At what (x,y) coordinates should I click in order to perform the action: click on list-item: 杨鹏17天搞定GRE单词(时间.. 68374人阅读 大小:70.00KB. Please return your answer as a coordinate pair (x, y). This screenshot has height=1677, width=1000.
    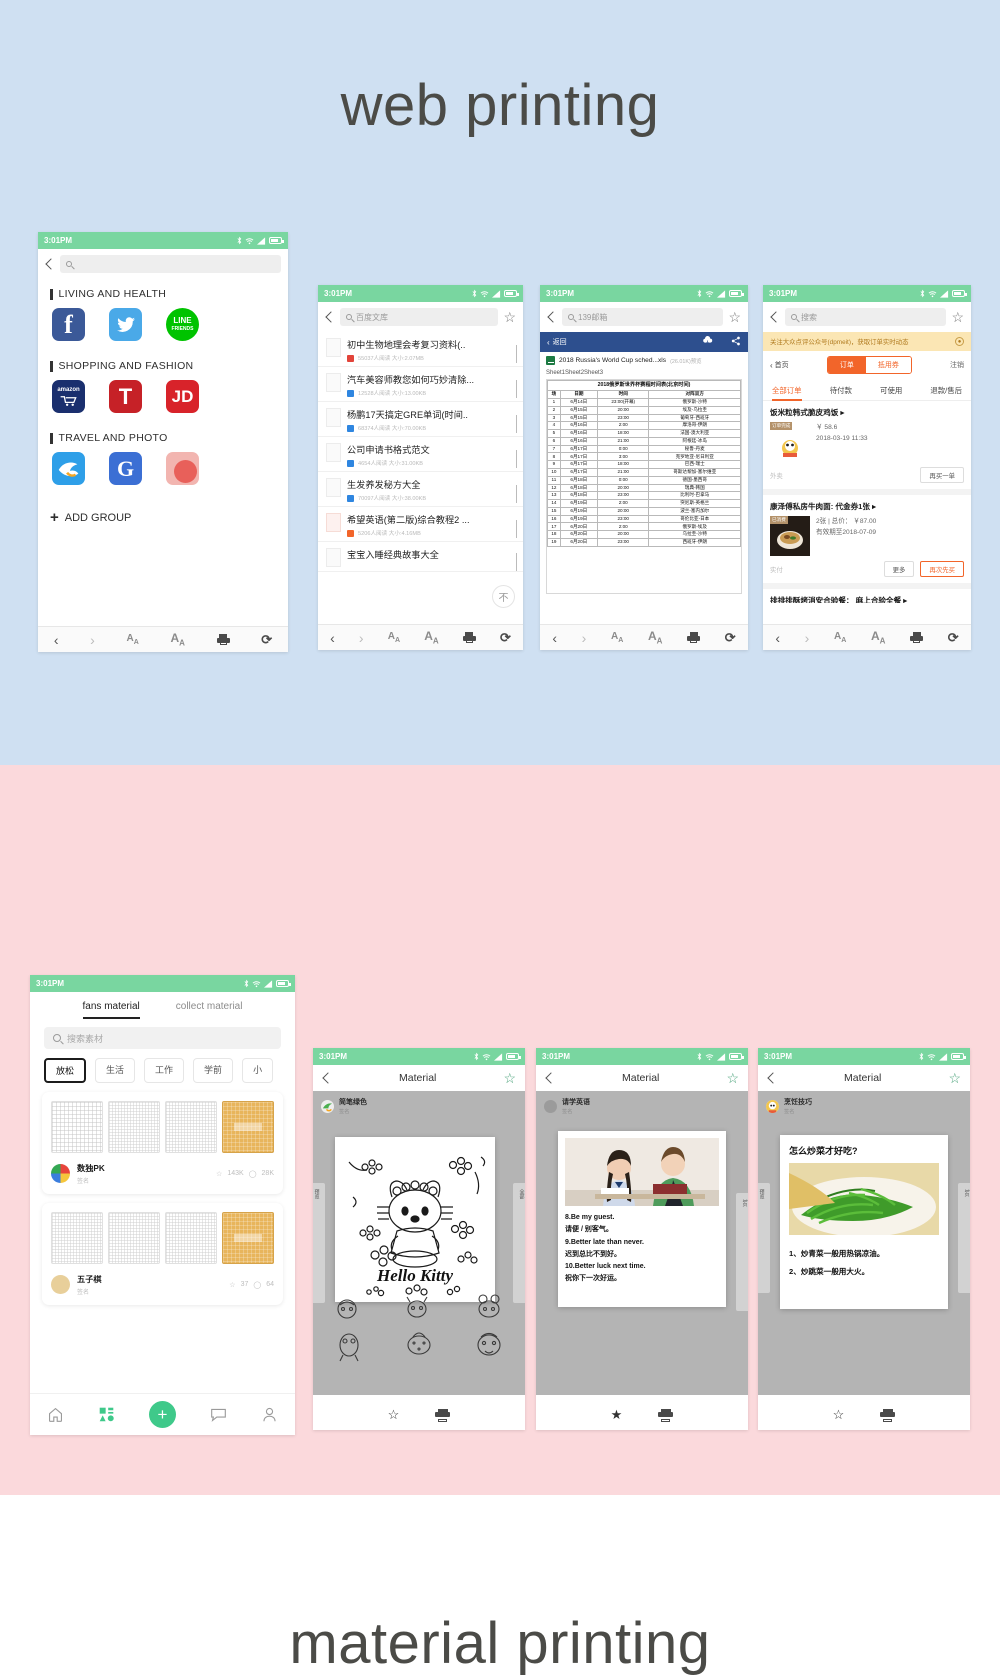
    Looking at the image, I should click on (420, 419).